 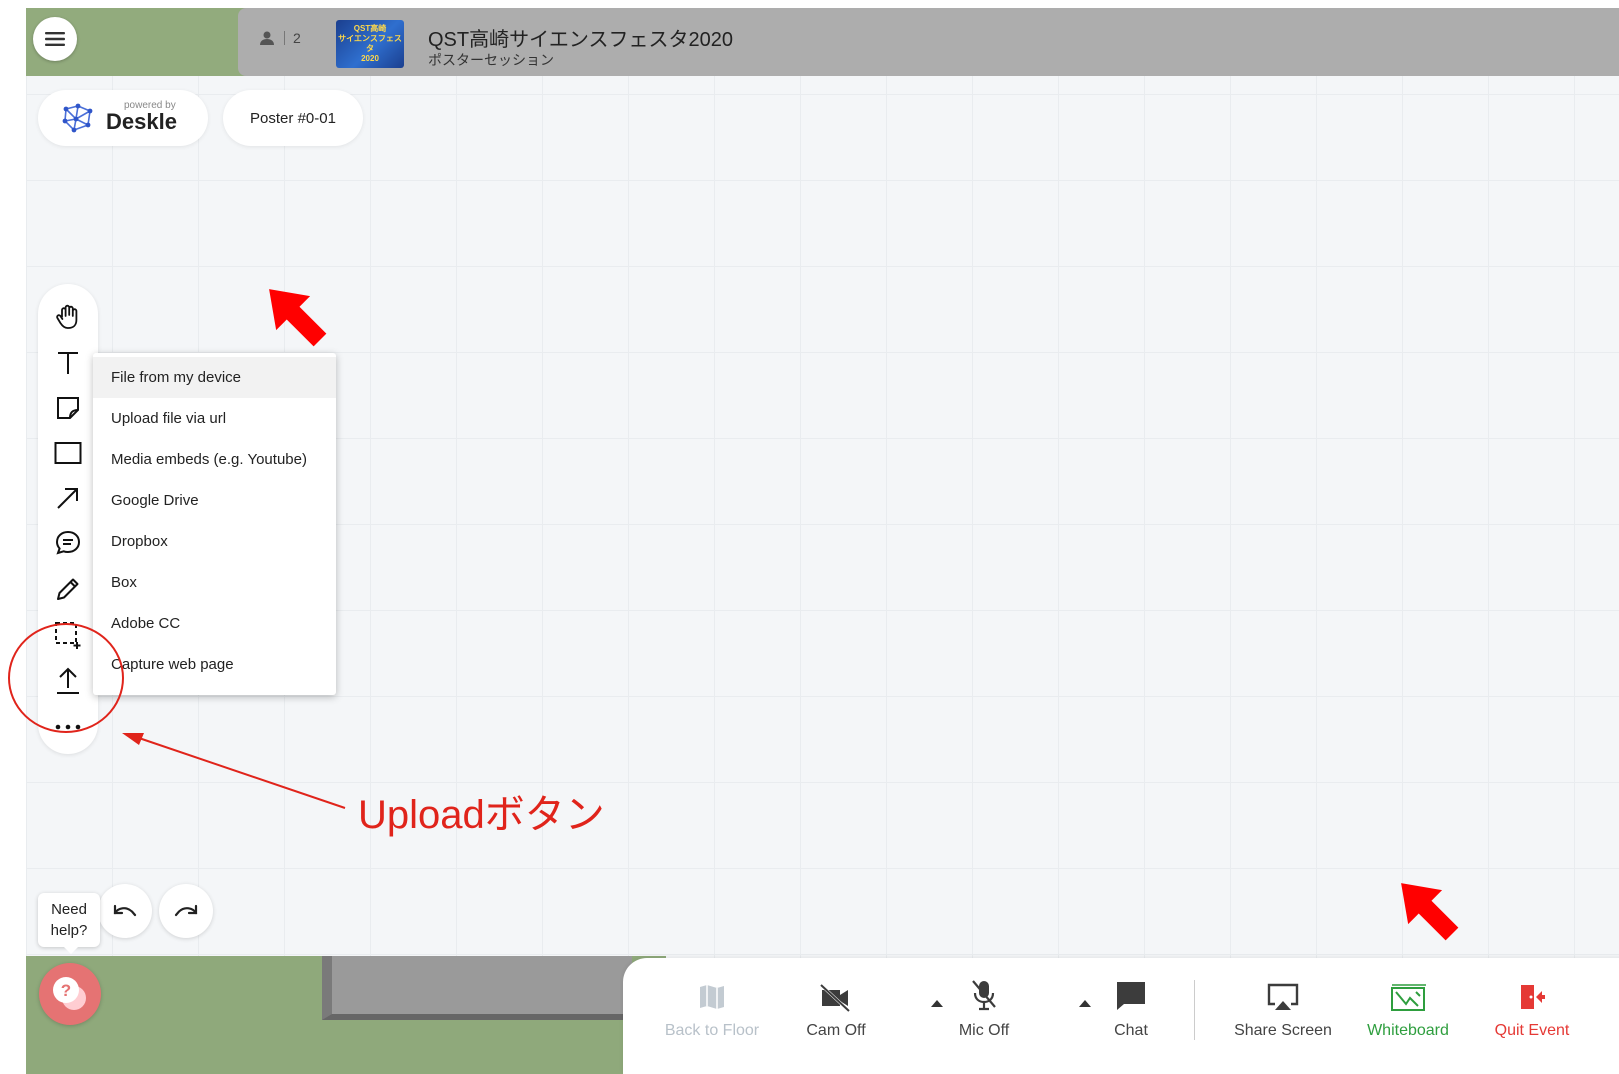 What do you see at coordinates (133, 739) in the screenshot?
I see `annotation-pointer-head` at bounding box center [133, 739].